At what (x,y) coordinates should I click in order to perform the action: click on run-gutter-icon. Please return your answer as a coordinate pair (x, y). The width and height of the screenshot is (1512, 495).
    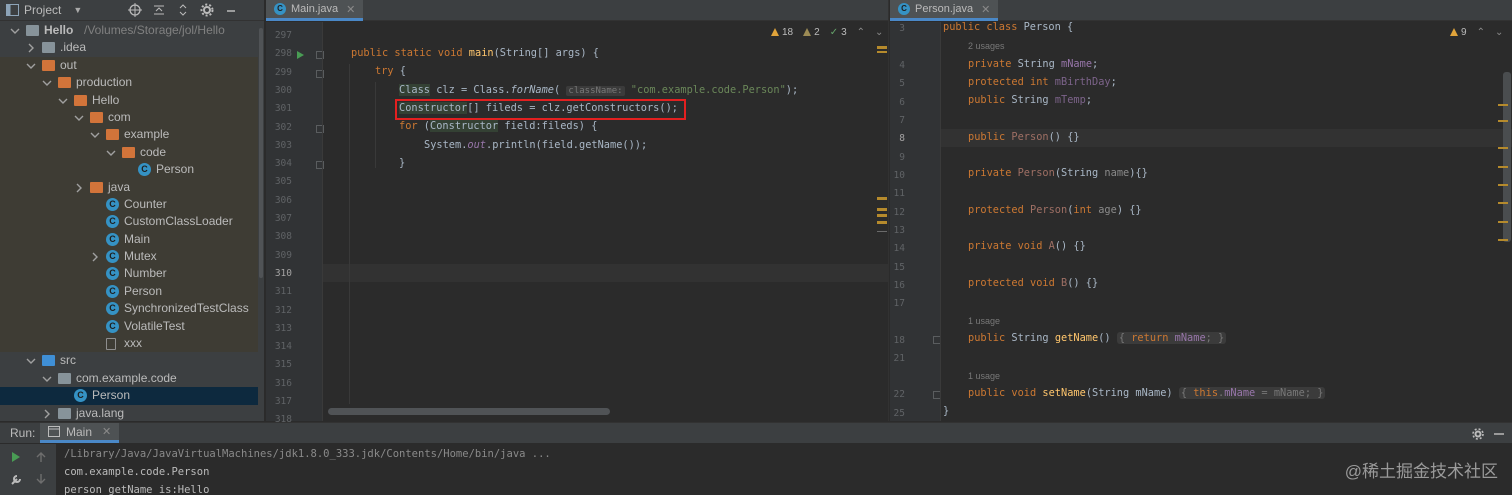
    Looking at the image, I should click on (300, 55).